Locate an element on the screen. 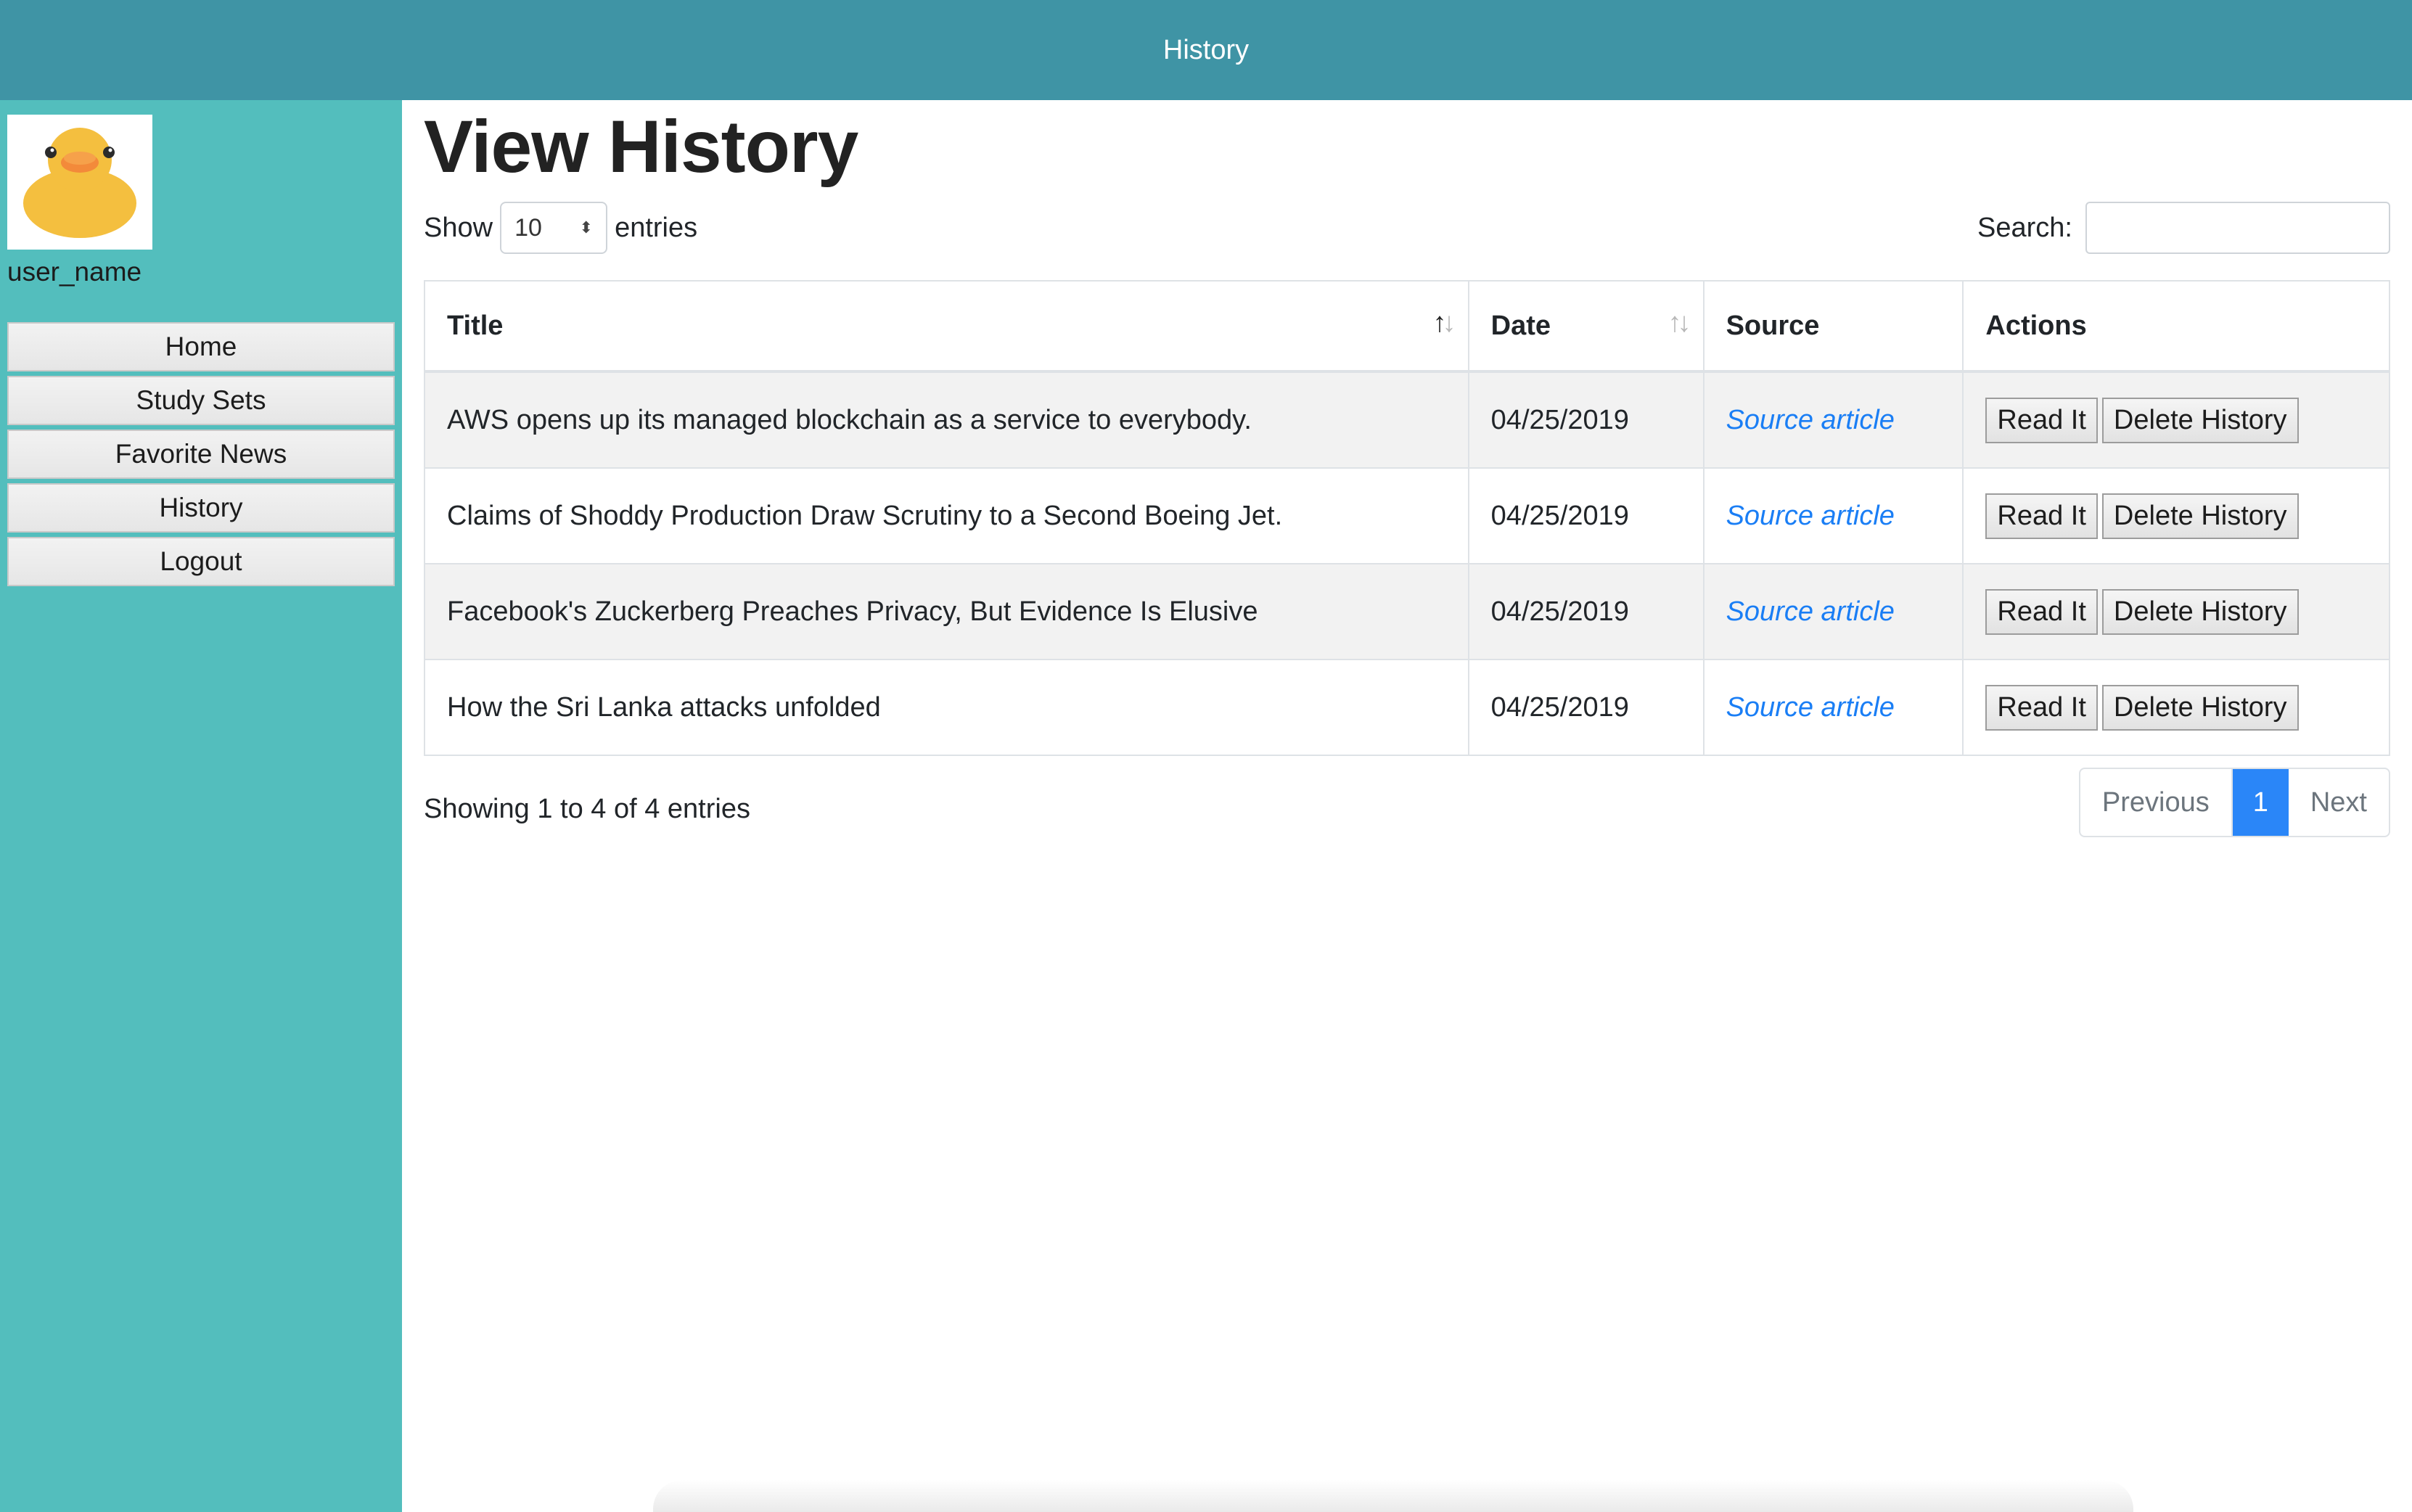 Image resolution: width=2412 pixels, height=1512 pixels. nav-history-button: History is located at coordinates (201, 508).